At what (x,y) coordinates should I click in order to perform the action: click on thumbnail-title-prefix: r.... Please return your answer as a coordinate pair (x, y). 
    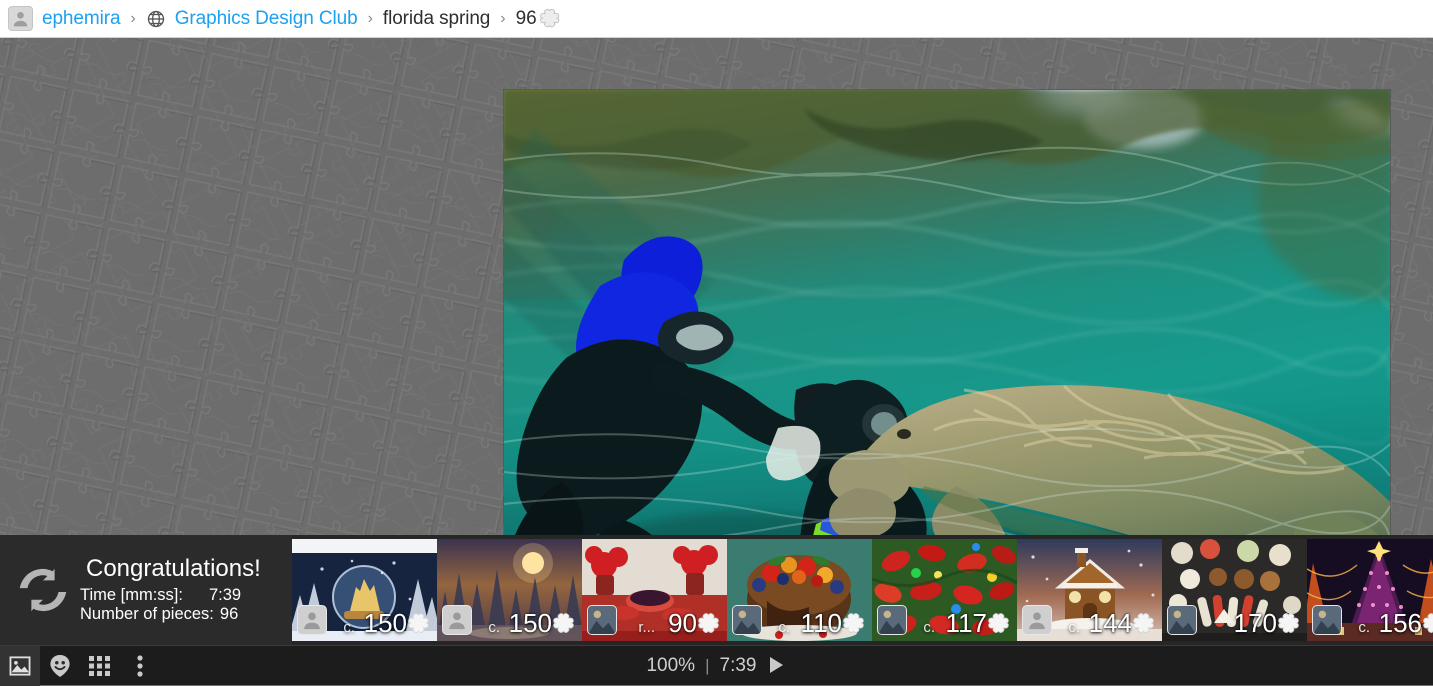
    Looking at the image, I should click on (646, 627).